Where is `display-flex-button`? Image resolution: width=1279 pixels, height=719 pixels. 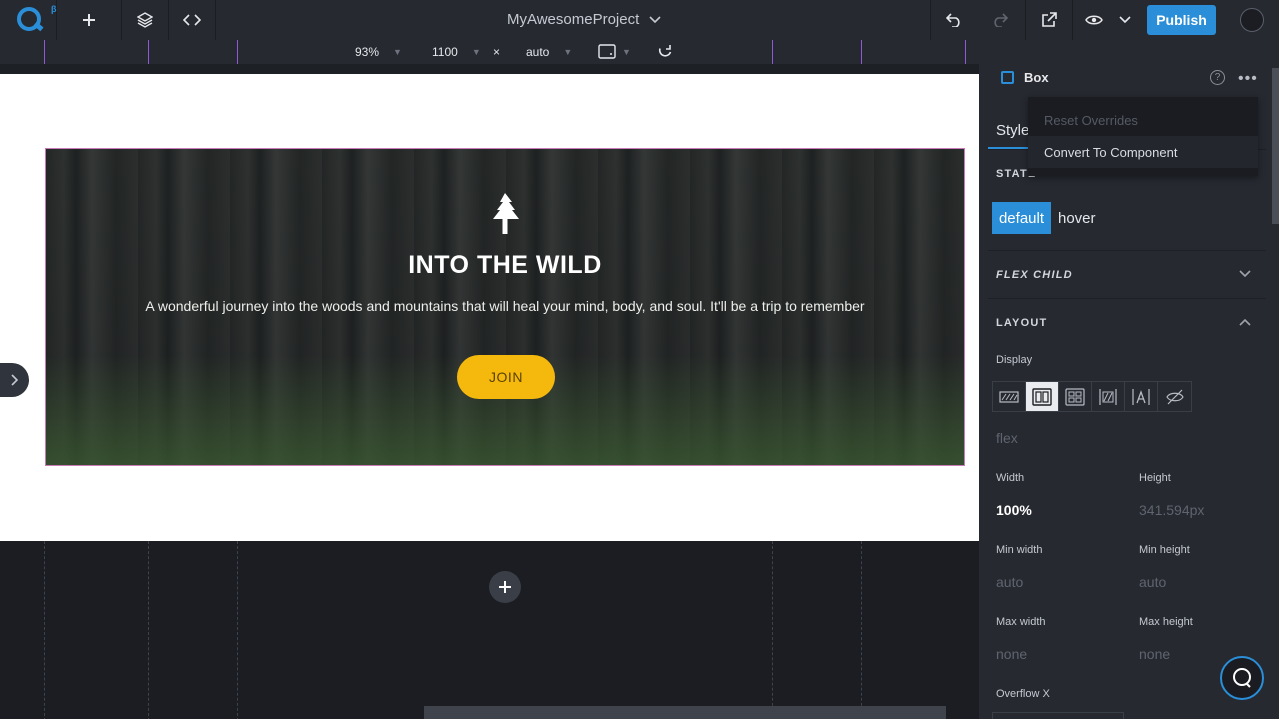 display-flex-button is located at coordinates (1042, 396).